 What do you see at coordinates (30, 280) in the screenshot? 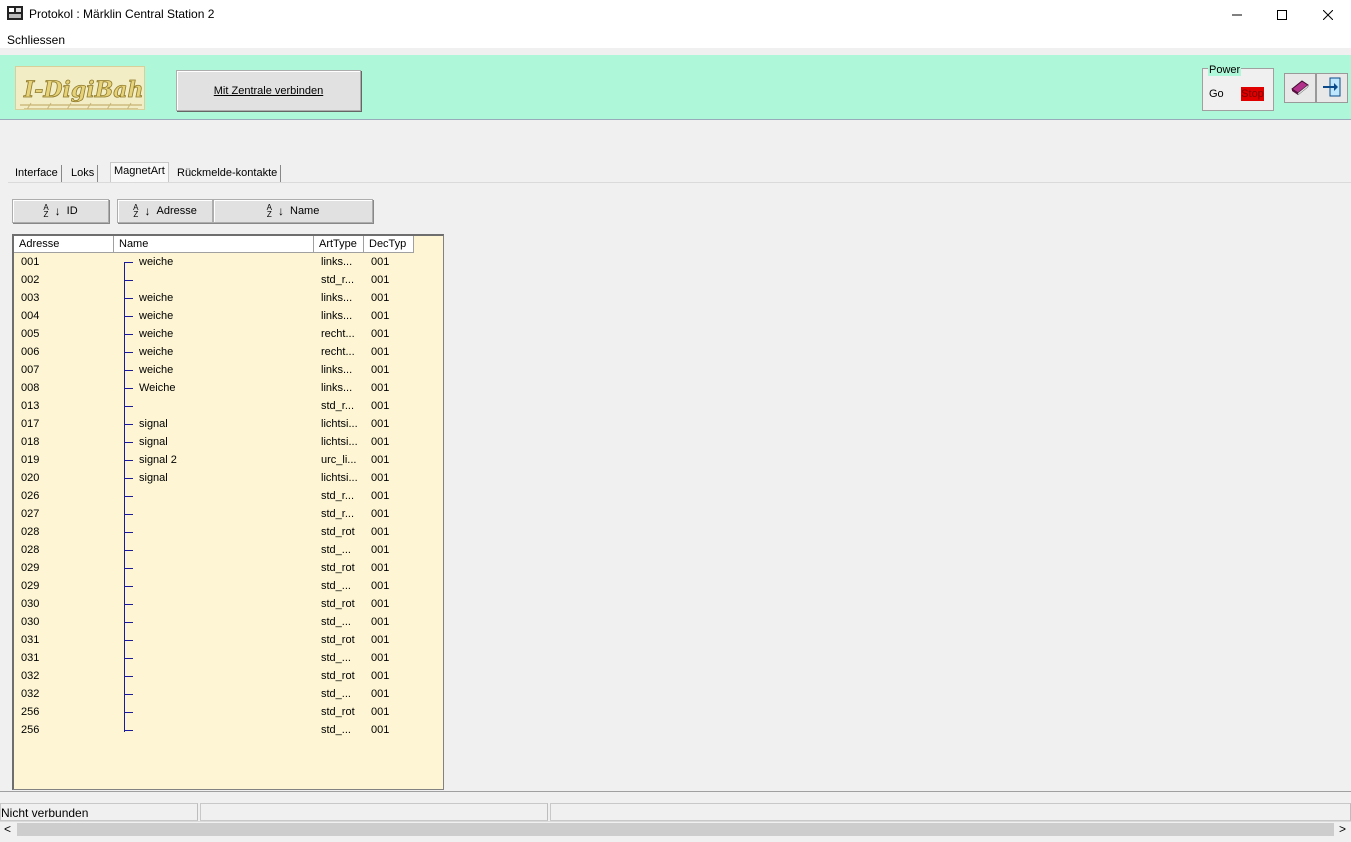
I see `cell-adresse: 002` at bounding box center [30, 280].